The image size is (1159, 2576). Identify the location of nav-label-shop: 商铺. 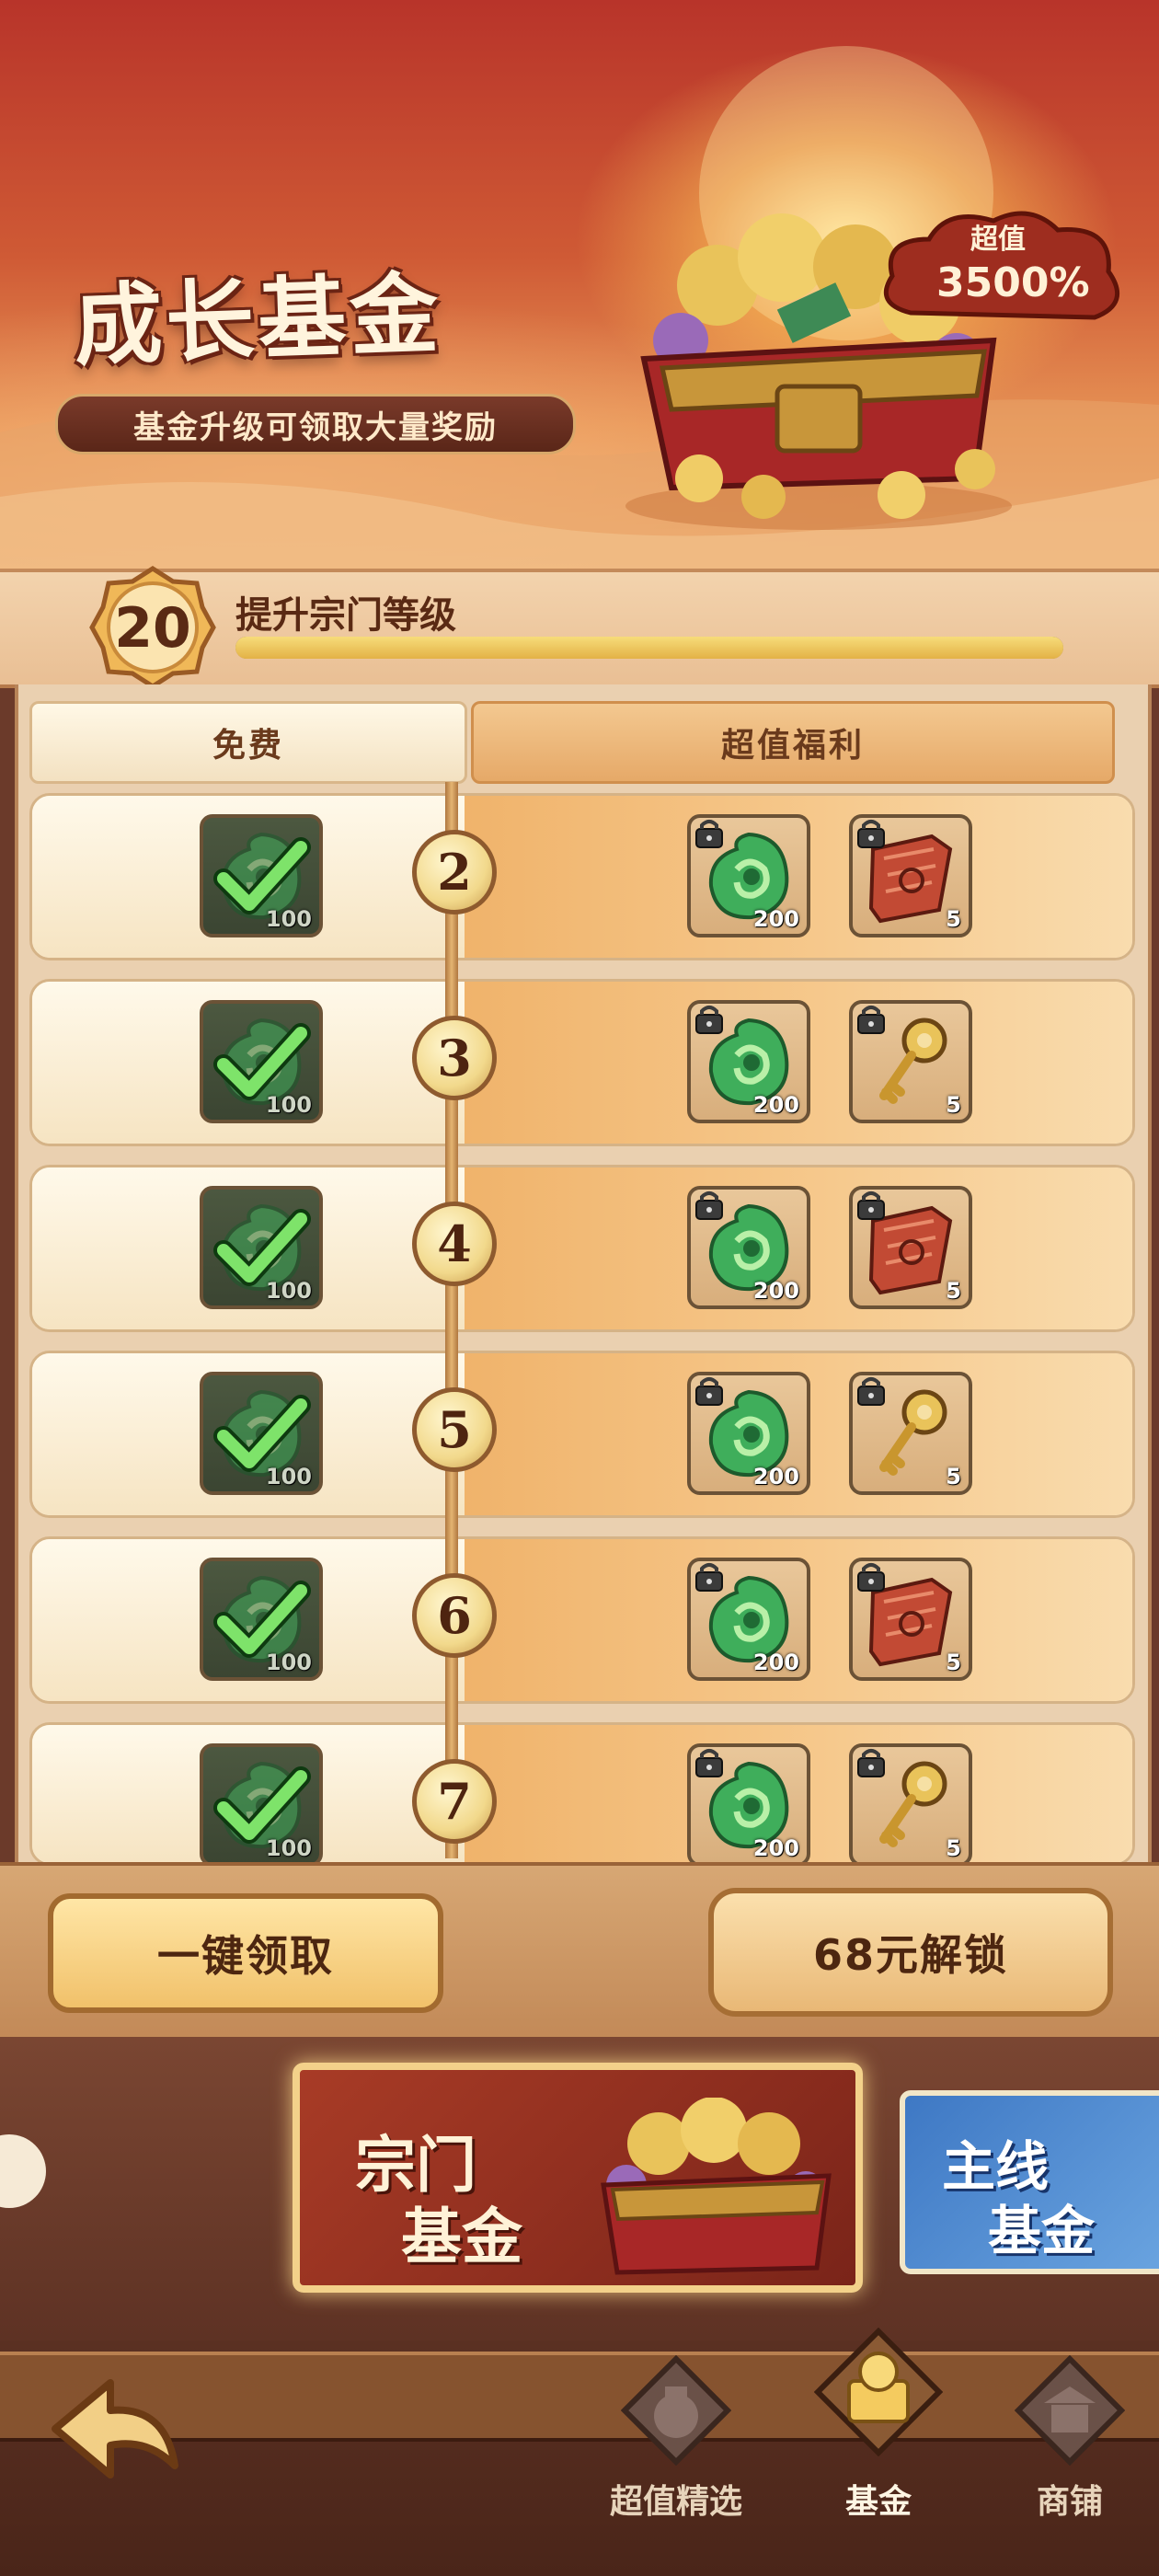
(1069, 2502).